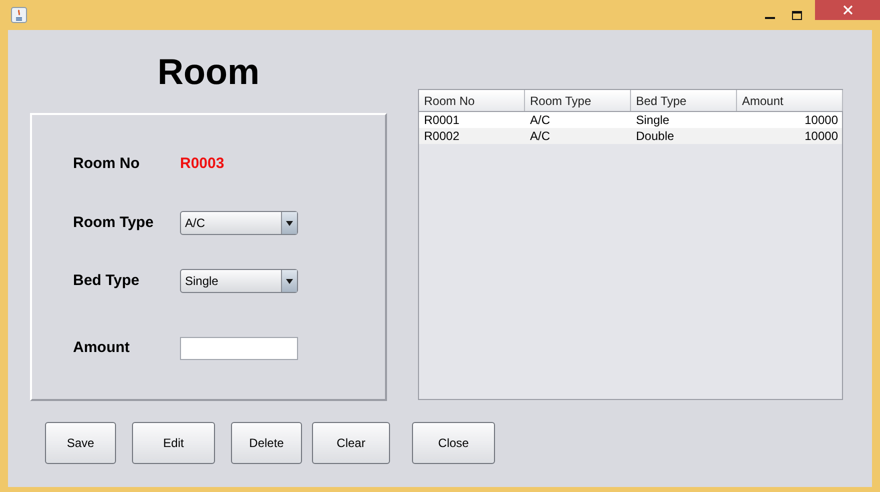 This screenshot has width=880, height=492. Describe the element at coordinates (578, 100) in the screenshot. I see `column-header: Room Type` at that location.